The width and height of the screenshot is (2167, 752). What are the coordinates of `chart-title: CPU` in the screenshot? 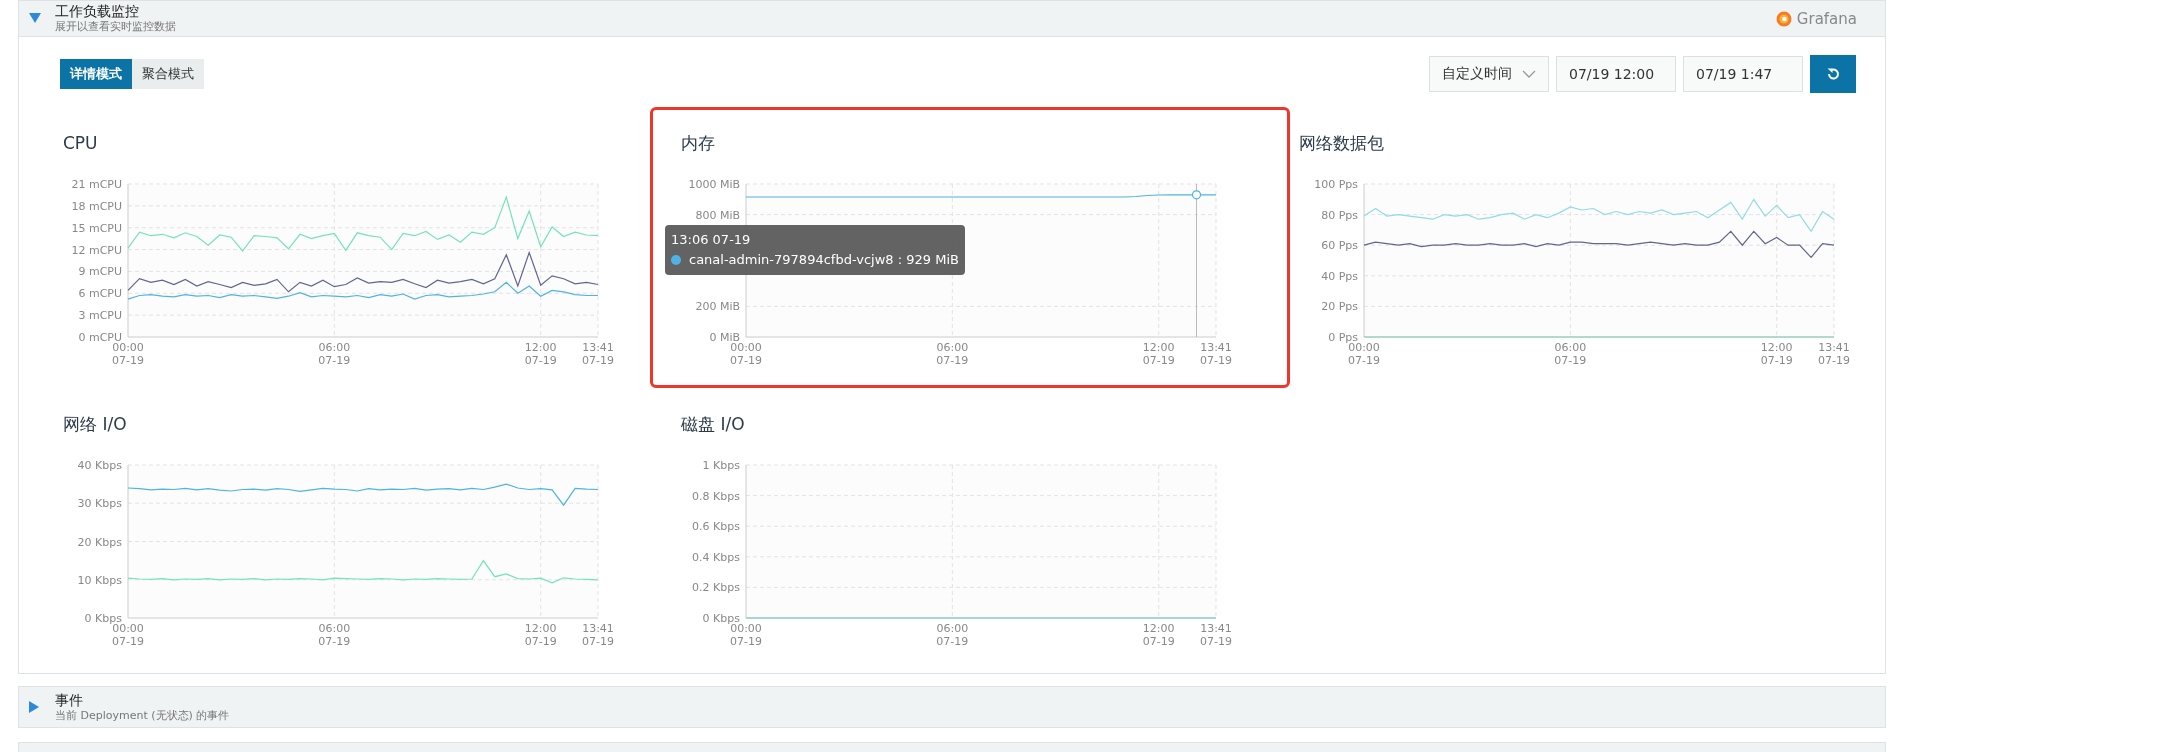 It's located at (81, 143).